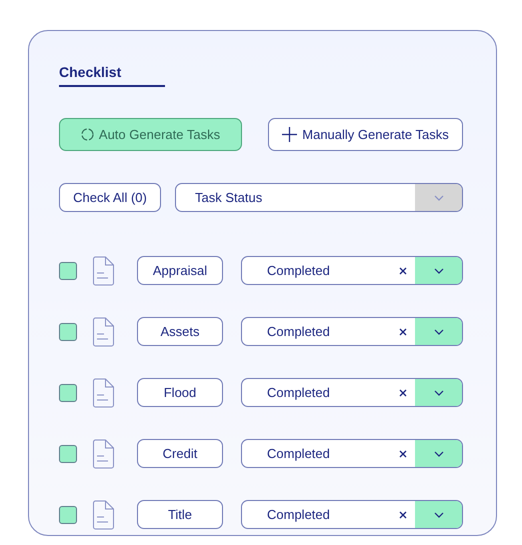 The width and height of the screenshot is (522, 545). Describe the element at coordinates (87, 134) in the screenshot. I see `refresh-icon` at that location.